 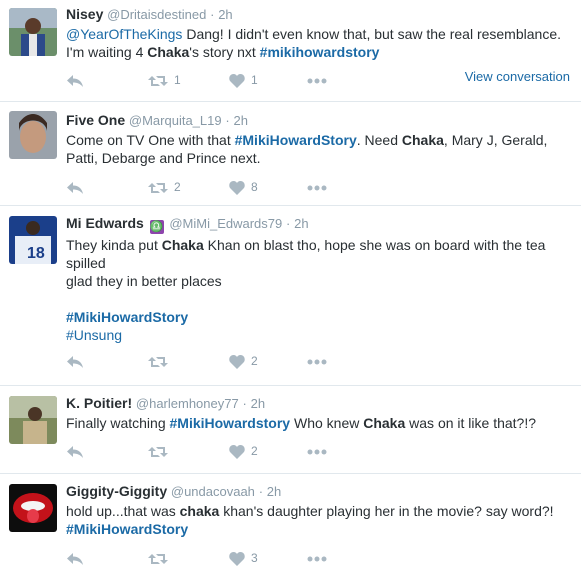 I want to click on text-span: . Need, so click(x=379, y=140).